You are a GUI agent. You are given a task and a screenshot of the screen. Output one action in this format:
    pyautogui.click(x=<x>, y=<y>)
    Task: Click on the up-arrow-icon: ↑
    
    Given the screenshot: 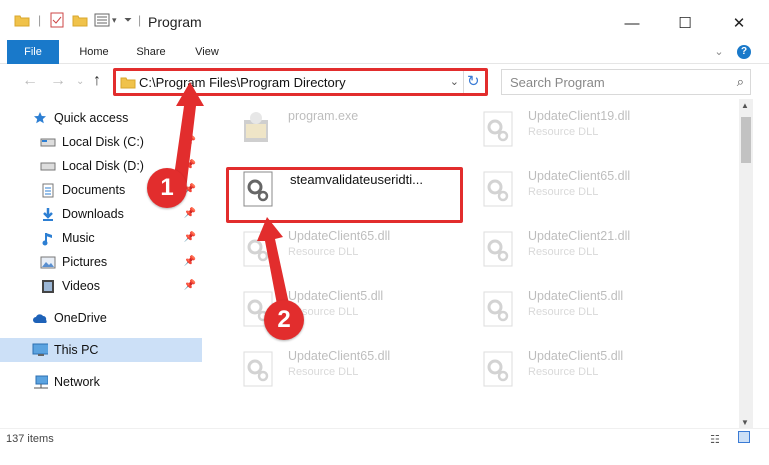 What is the action you would take?
    pyautogui.click(x=97, y=81)
    